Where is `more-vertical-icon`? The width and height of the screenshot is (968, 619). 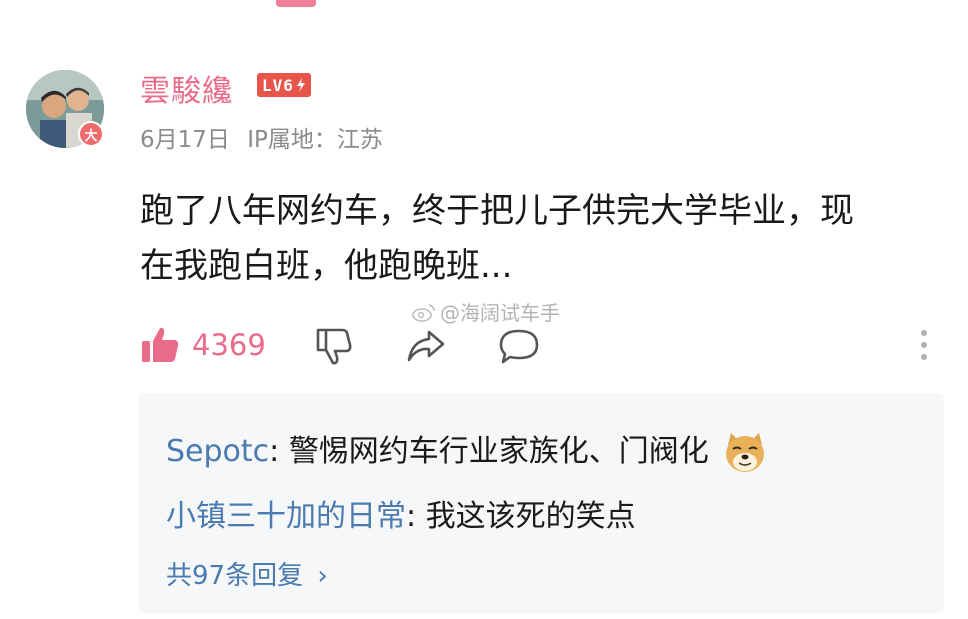 more-vertical-icon is located at coordinates (924, 345).